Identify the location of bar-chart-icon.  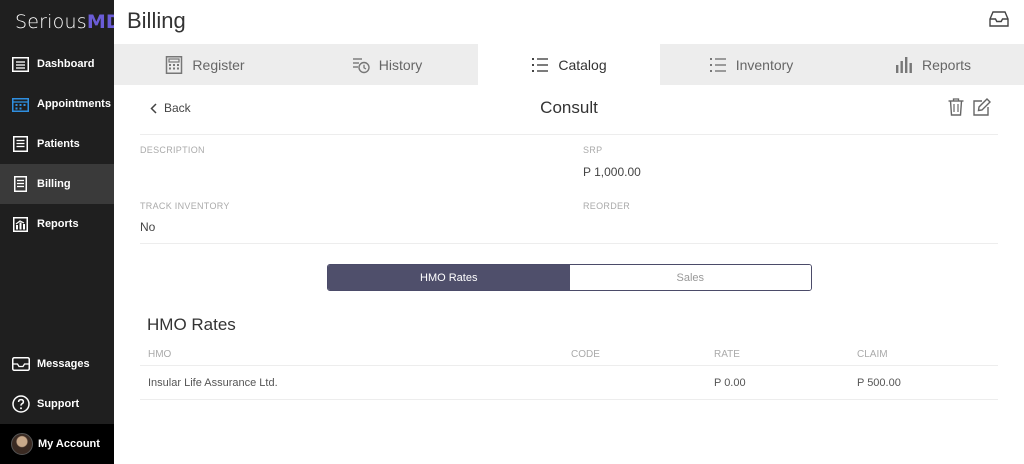
(904, 65).